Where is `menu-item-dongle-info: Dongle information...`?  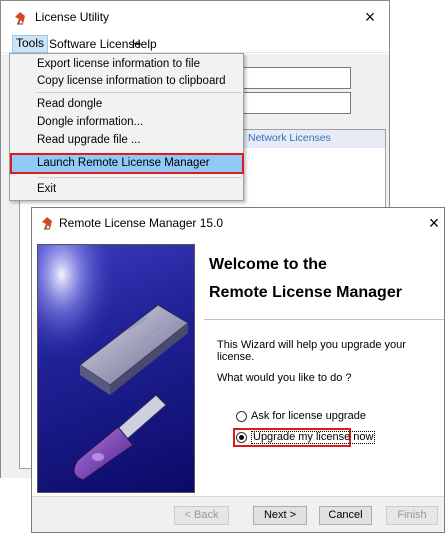 menu-item-dongle-info: Dongle information... is located at coordinates (126, 122).